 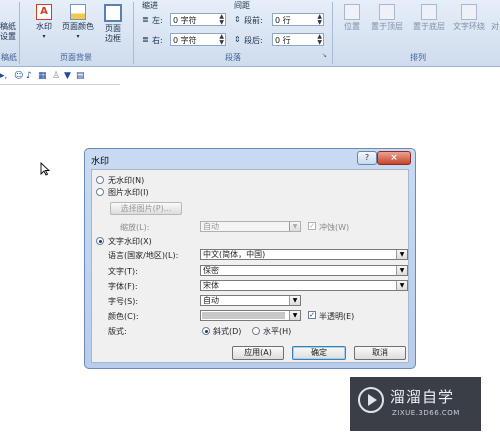 I want to click on no-watermark-radio, so click(x=100, y=180).